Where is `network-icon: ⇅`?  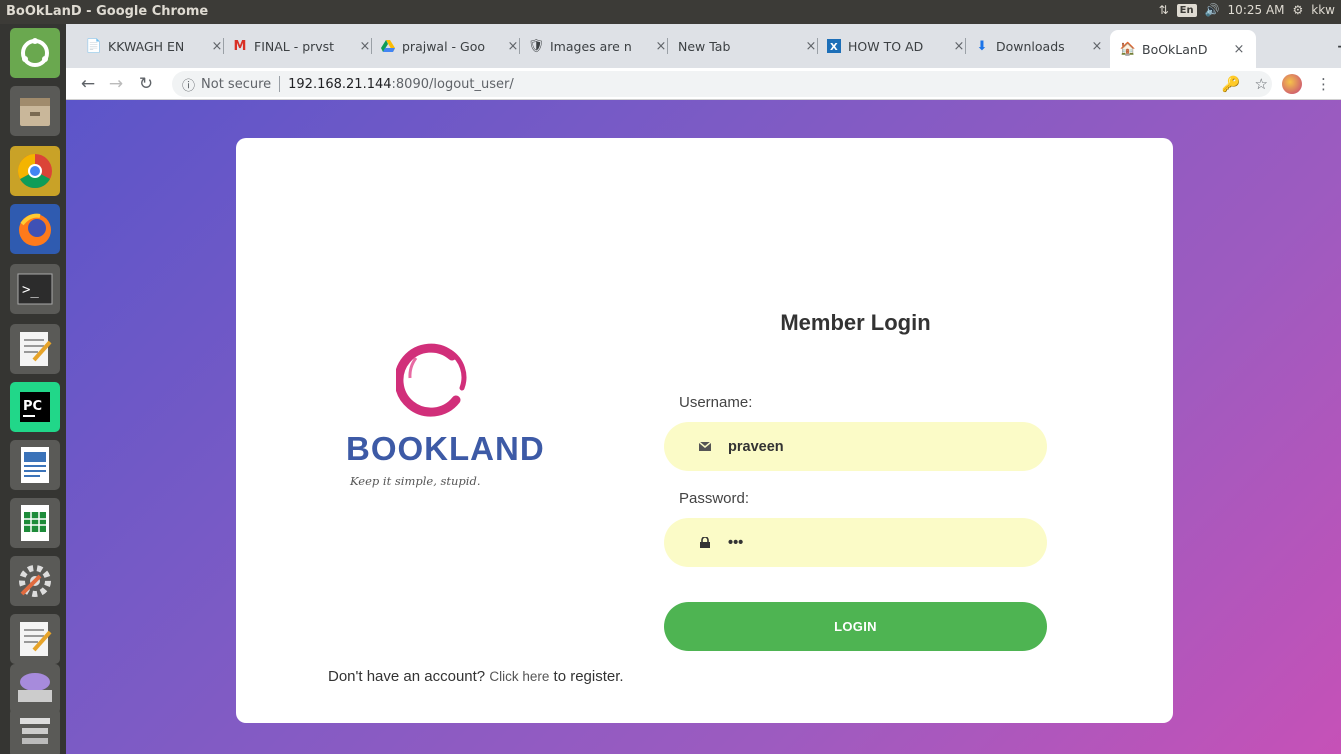
network-icon: ⇅ is located at coordinates (1164, 10).